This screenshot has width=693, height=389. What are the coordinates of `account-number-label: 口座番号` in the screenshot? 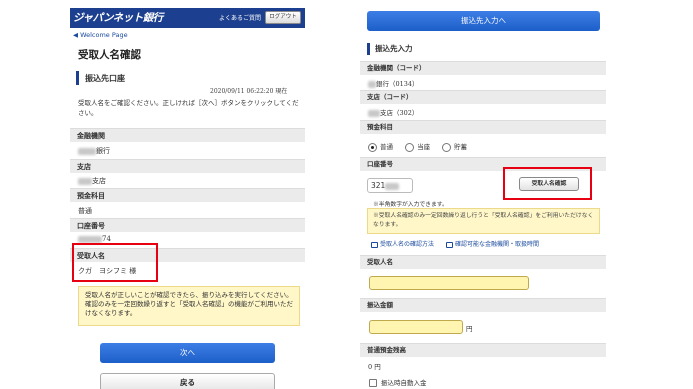 It's located at (187, 225).